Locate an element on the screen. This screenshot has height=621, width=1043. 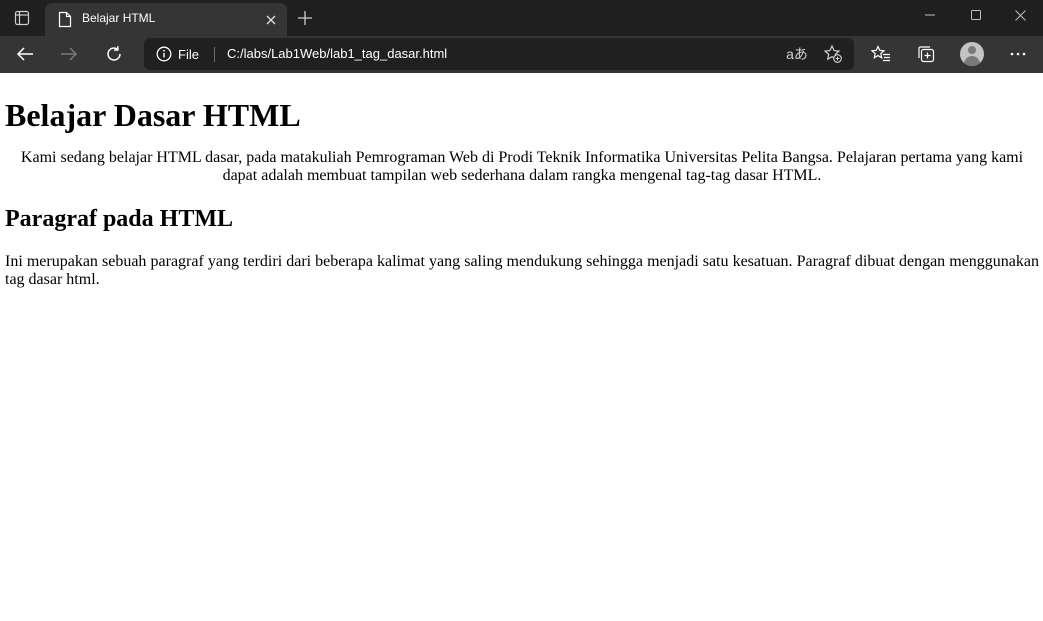
add-favorite-button is located at coordinates (833, 54).